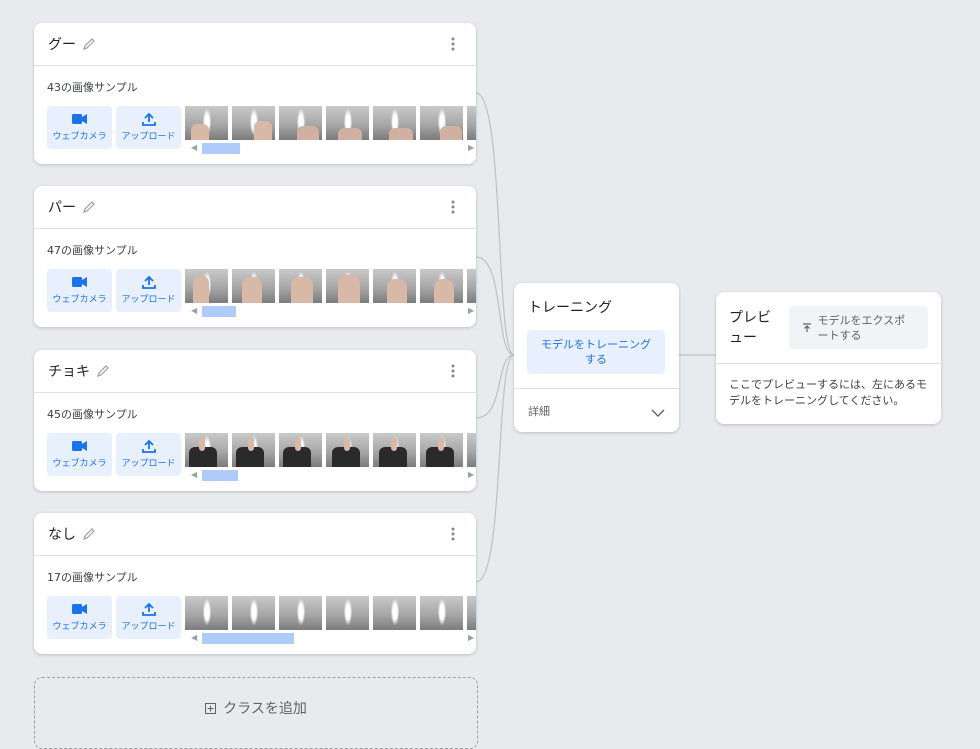 Image resolution: width=980 pixels, height=749 pixels. I want to click on train-model-button: モデルをトレーニングする, so click(596, 352).